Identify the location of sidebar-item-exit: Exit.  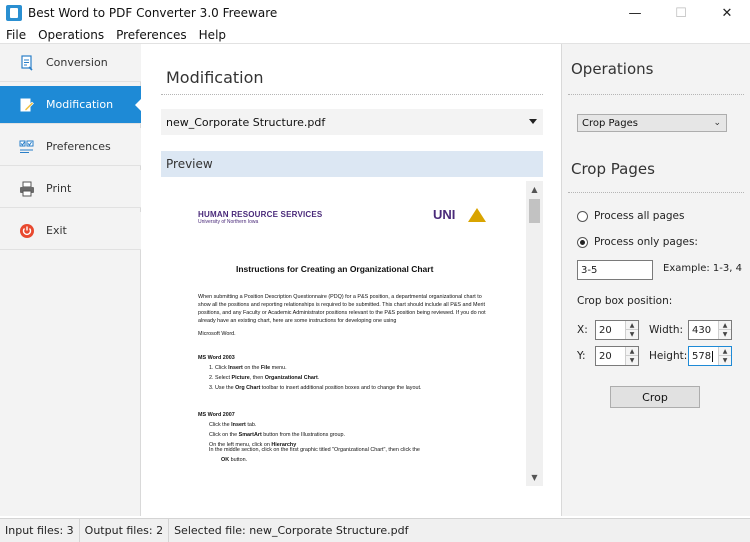
(70, 231).